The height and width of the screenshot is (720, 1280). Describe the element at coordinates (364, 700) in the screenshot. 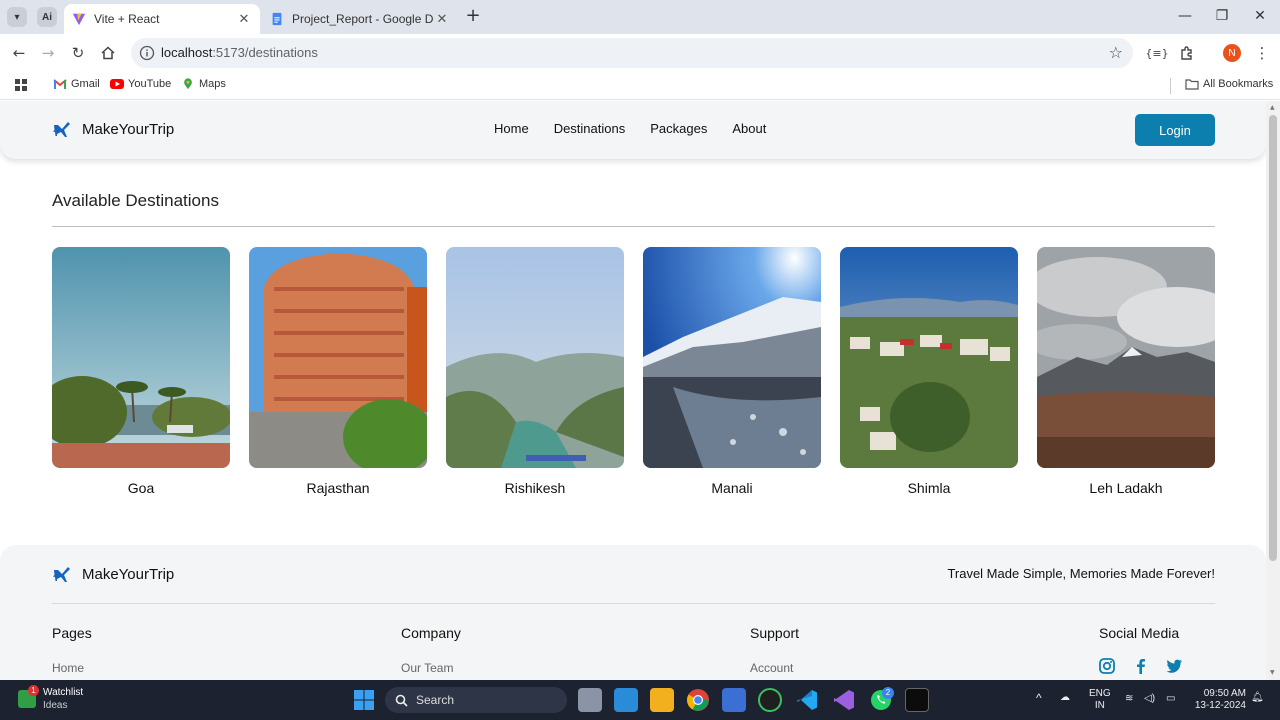

I see `windows-start-icon` at that location.